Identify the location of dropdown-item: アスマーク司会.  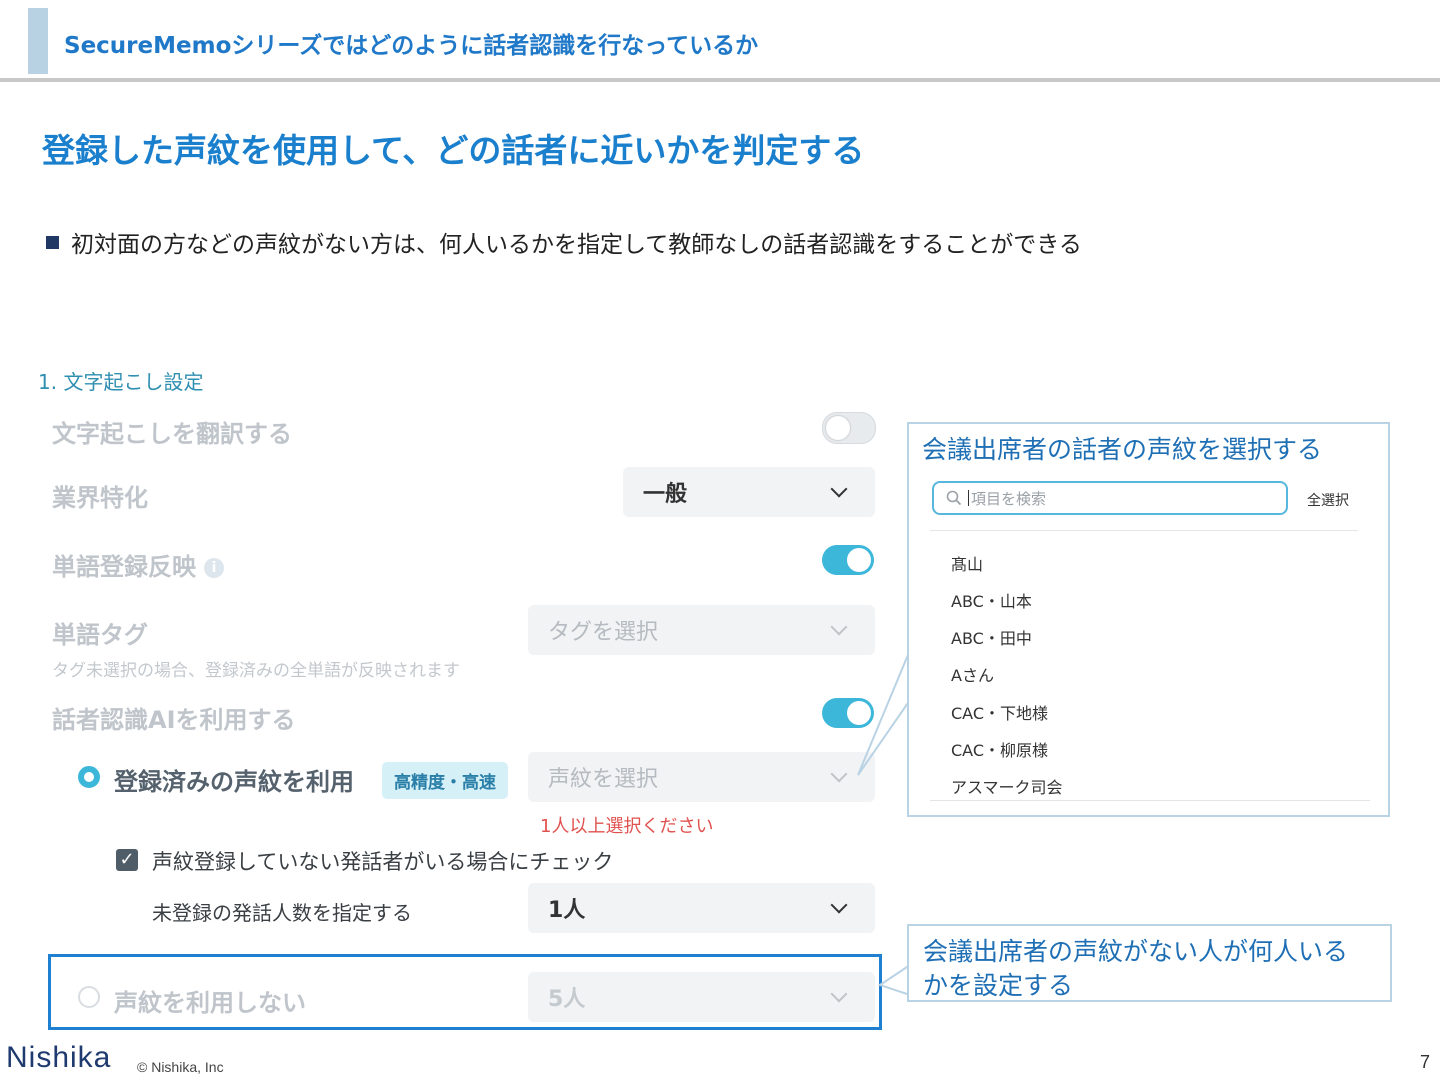
(1007, 786).